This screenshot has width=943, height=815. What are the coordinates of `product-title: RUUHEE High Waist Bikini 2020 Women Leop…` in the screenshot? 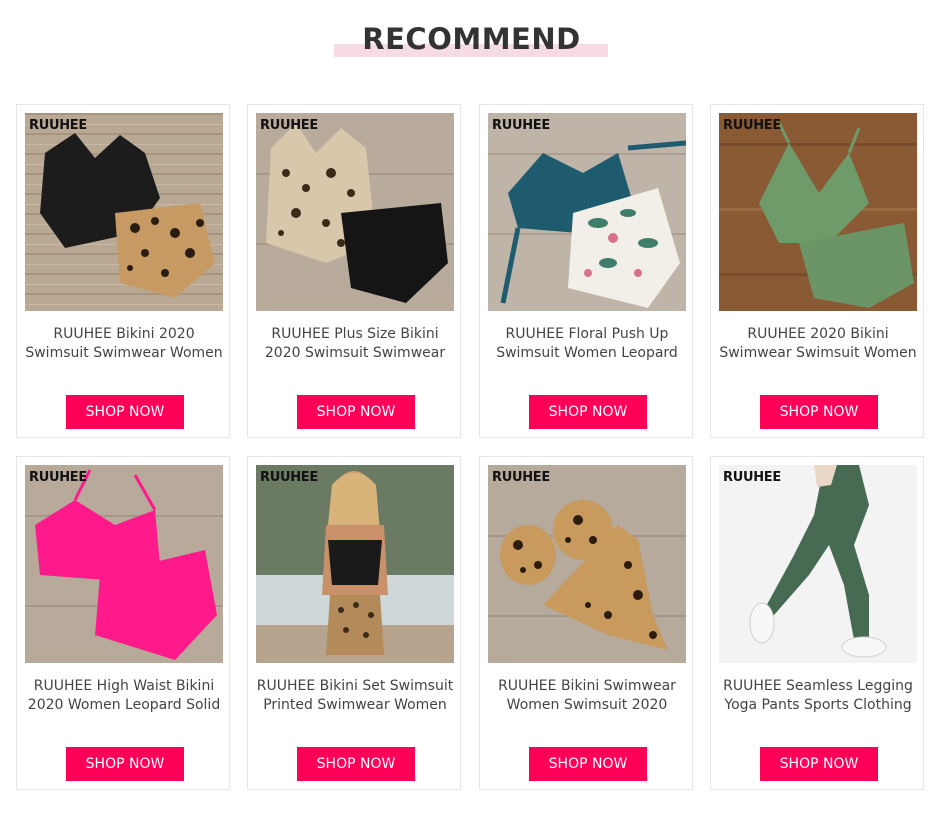 It's located at (124, 696).